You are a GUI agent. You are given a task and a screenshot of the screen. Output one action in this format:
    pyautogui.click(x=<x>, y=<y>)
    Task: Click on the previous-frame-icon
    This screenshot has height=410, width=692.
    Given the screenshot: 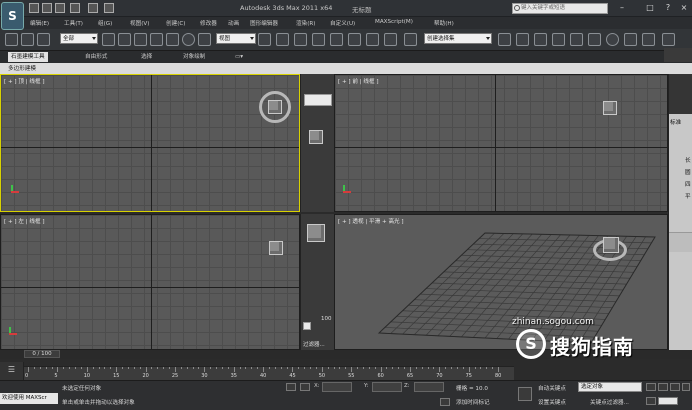 What is the action you would take?
    pyautogui.click(x=663, y=387)
    